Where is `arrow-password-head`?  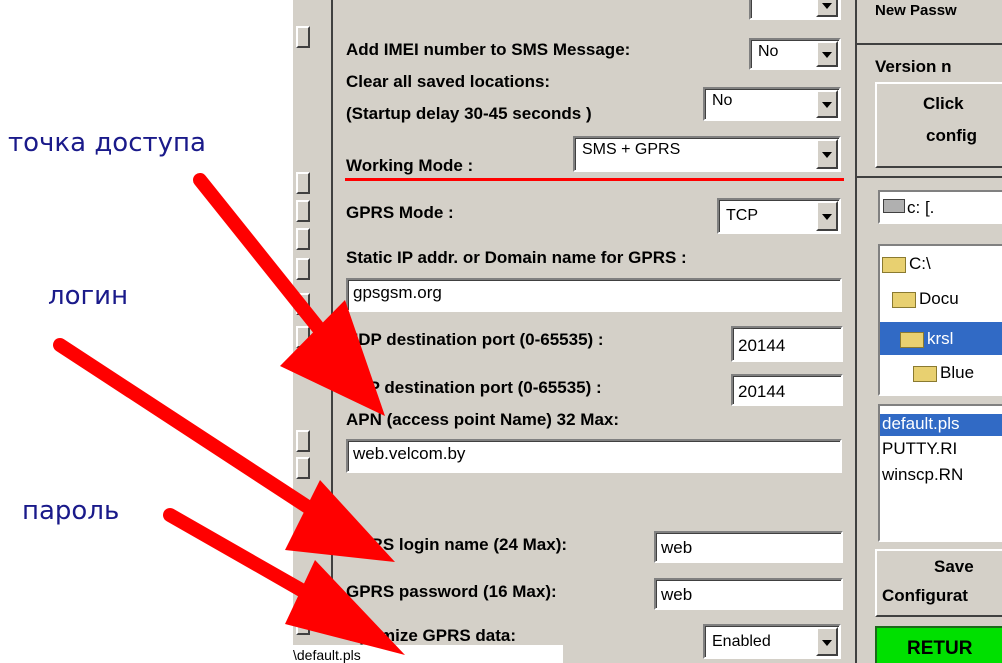 arrow-password-head is located at coordinates (345, 607).